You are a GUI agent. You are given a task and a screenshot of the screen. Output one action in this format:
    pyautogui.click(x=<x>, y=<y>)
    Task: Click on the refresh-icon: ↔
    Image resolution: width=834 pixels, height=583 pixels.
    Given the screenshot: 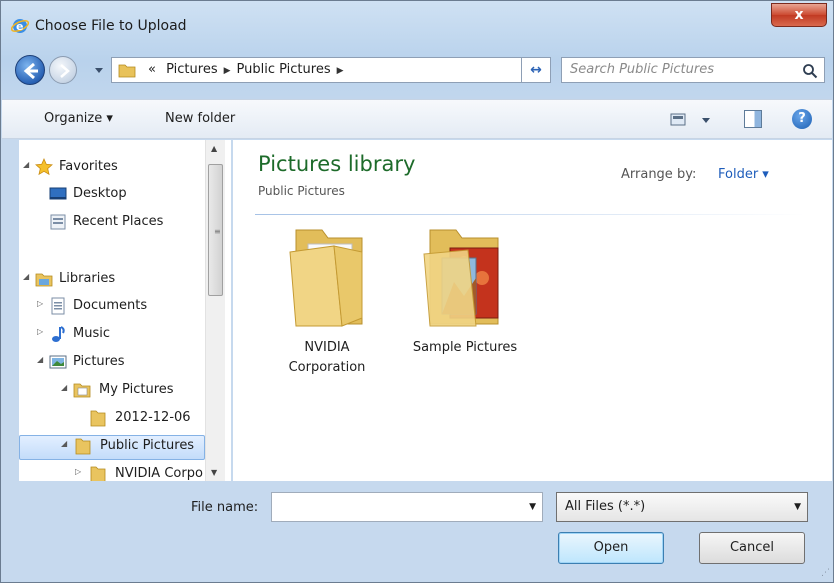 What is the action you would take?
    pyautogui.click(x=536, y=70)
    